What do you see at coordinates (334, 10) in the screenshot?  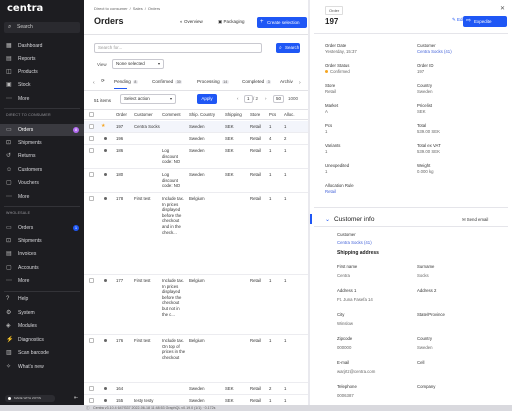 I see `panel-breadcrumb: Order` at bounding box center [334, 10].